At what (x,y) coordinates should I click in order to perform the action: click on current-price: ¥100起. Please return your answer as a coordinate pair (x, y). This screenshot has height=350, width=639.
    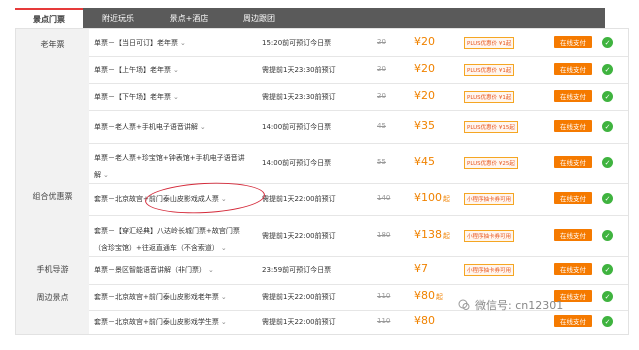
    Looking at the image, I should click on (432, 197).